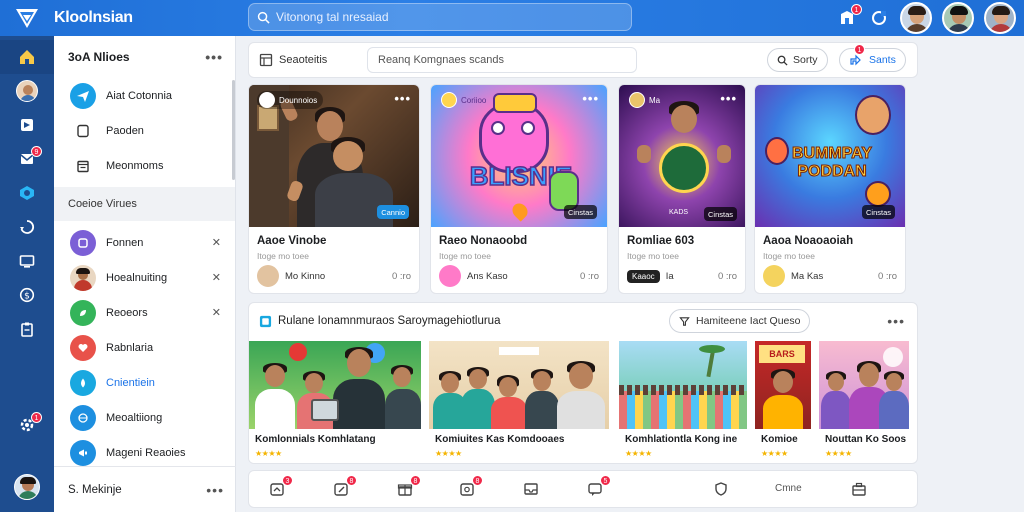 Image resolution: width=1024 pixels, height=512 pixels. I want to click on rail-user-avatar, so click(27, 487).